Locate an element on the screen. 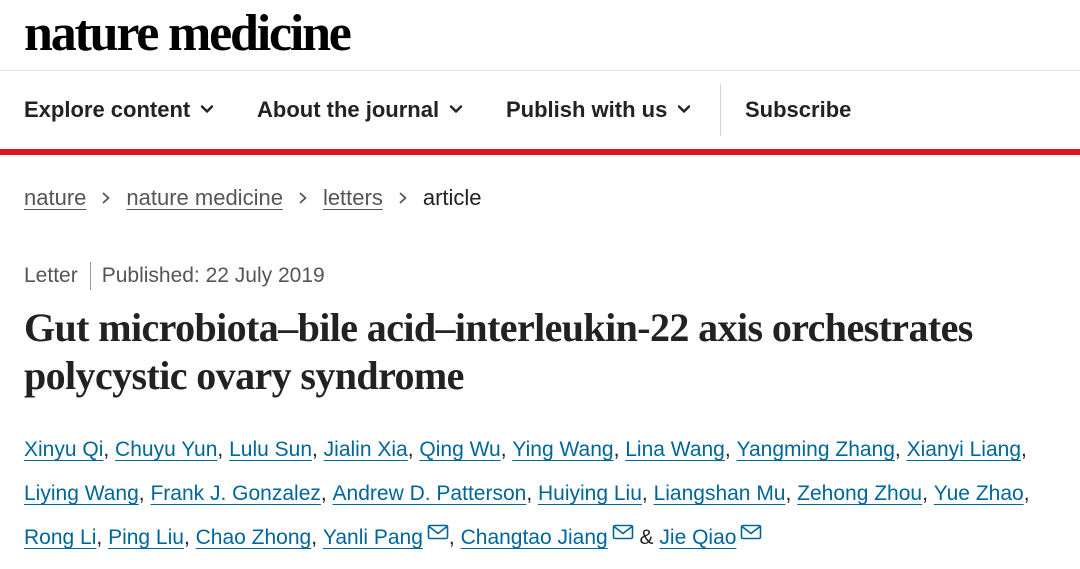  author-item: Liying Wang, is located at coordinates (87, 493).